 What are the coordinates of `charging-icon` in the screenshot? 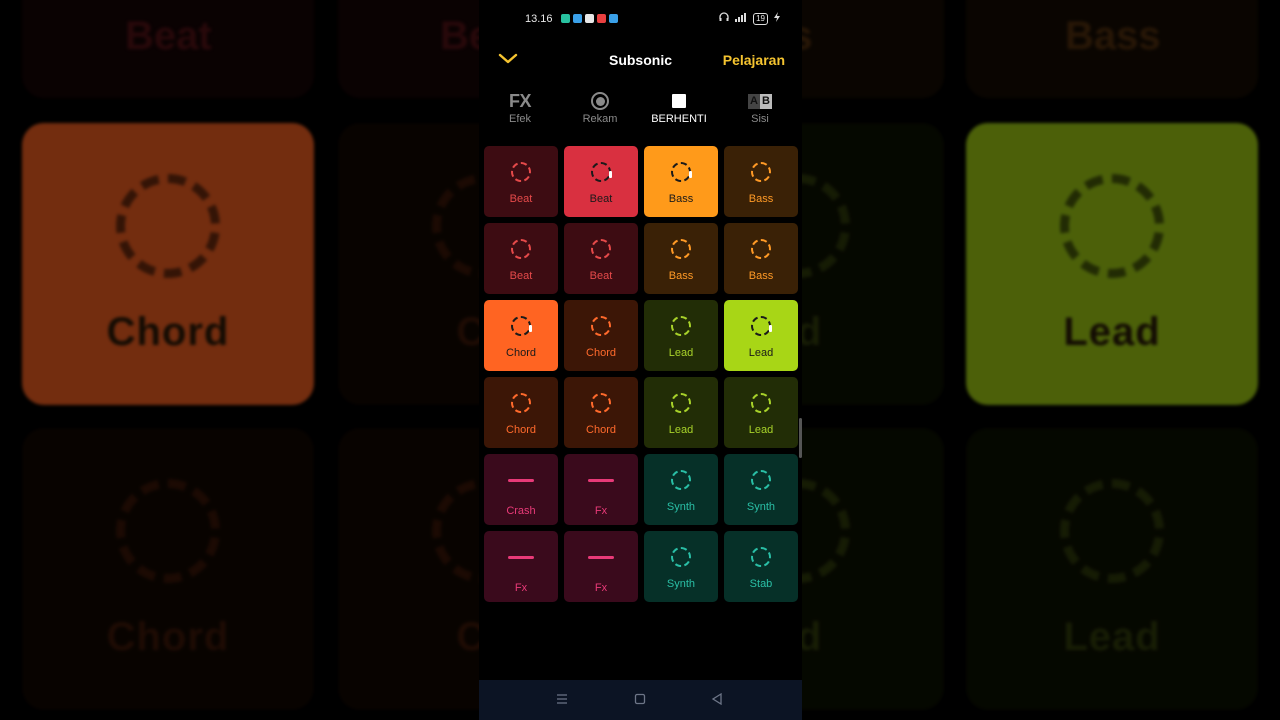 It's located at (777, 18).